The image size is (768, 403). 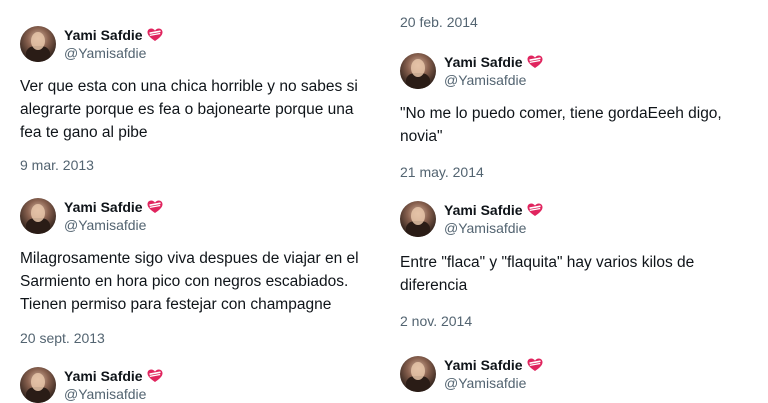 I want to click on tweet-date: 2 nov. 2014, so click(x=436, y=321).